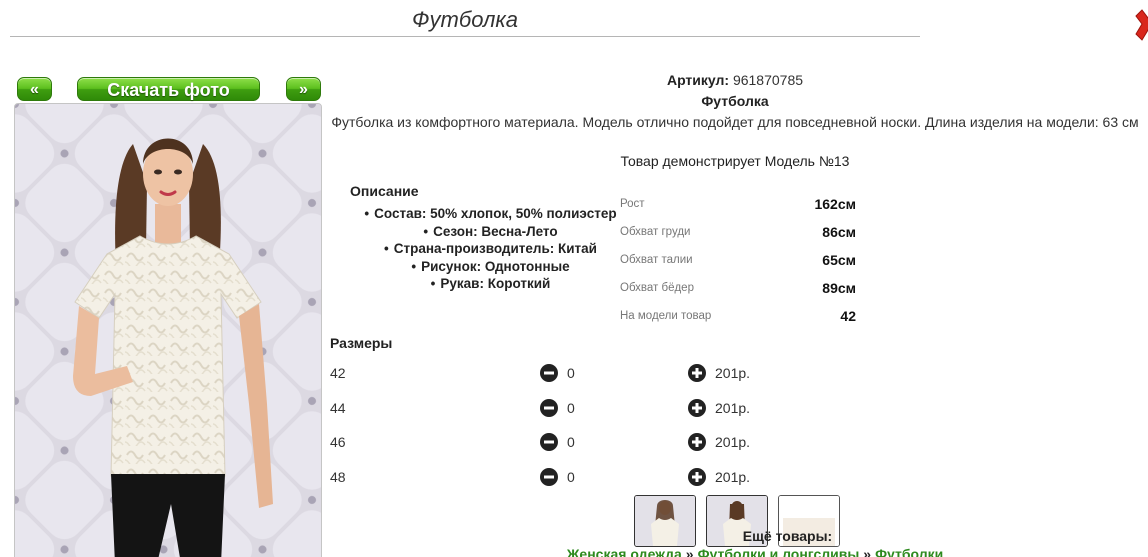 This screenshot has height=557, width=1148. Describe the element at coordinates (384, 191) in the screenshot. I see `description-heading: Описание` at that location.